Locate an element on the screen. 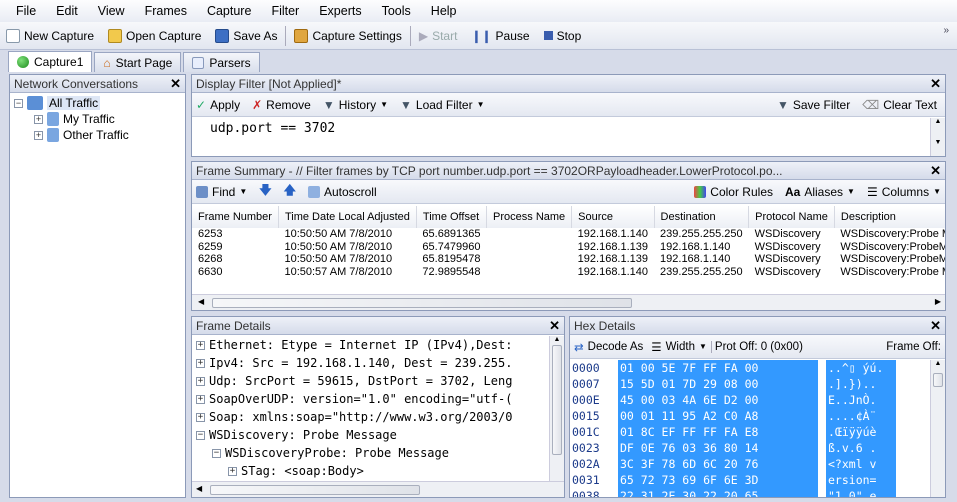 This screenshot has height=502, width=957. menu-filter: Filter is located at coordinates (285, 11).